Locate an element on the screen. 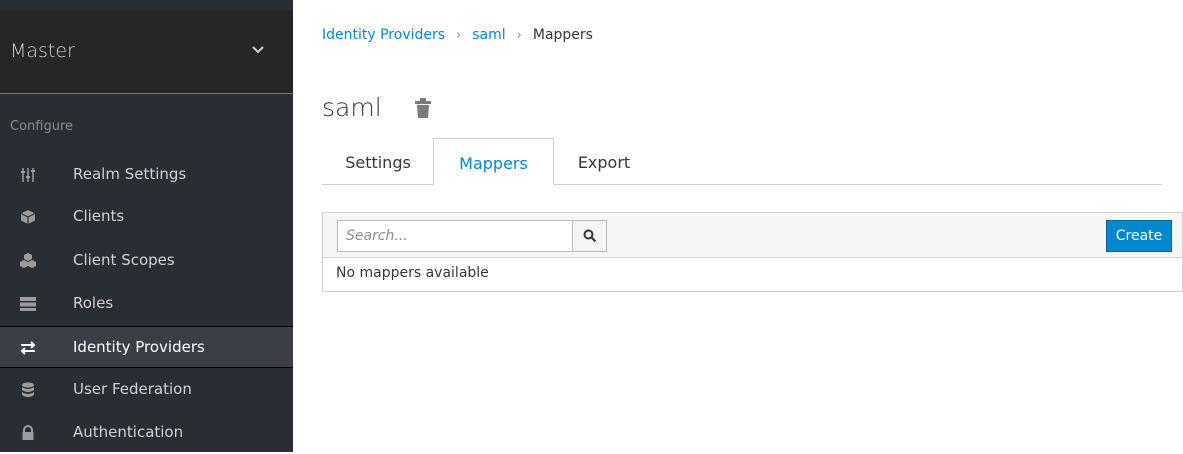  sidebar-item-client-scopes: Client Scopes is located at coordinates (146, 261).